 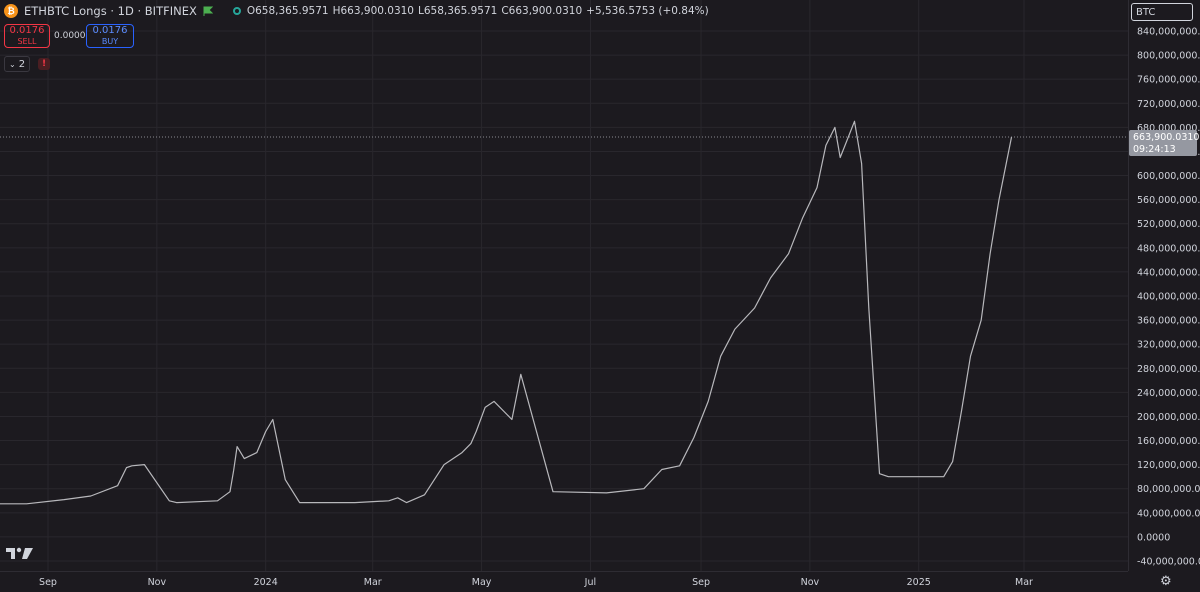 What do you see at coordinates (27, 30) in the screenshot?
I see `sell-price: 0.0176` at bounding box center [27, 30].